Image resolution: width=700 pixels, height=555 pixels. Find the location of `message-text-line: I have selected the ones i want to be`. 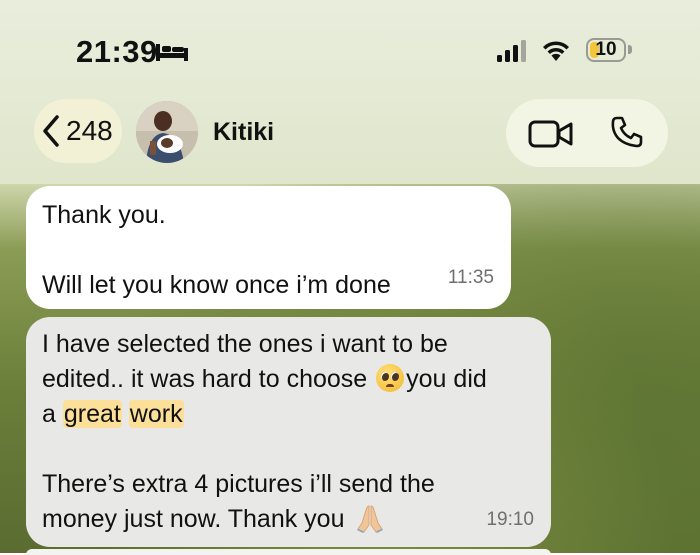

message-text-line: I have selected the ones i want to be is located at coordinates (245, 344).